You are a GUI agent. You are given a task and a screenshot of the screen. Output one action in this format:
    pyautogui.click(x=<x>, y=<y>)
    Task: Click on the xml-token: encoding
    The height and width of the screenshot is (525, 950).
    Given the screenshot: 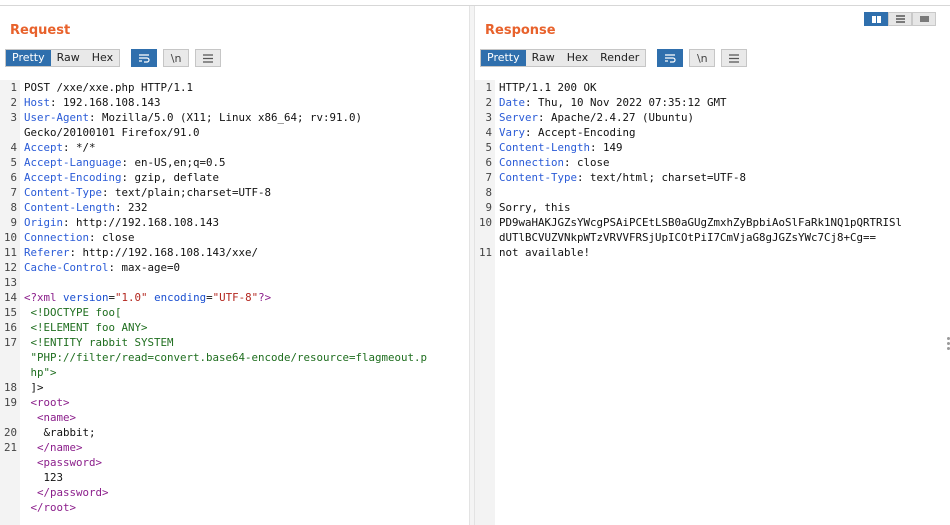 What is the action you would take?
    pyautogui.click(x=180, y=297)
    